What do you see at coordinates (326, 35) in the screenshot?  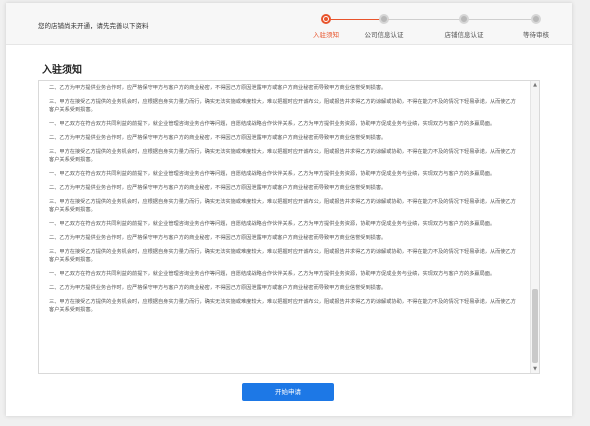 I see `step-1-label: 入驻须知` at bounding box center [326, 35].